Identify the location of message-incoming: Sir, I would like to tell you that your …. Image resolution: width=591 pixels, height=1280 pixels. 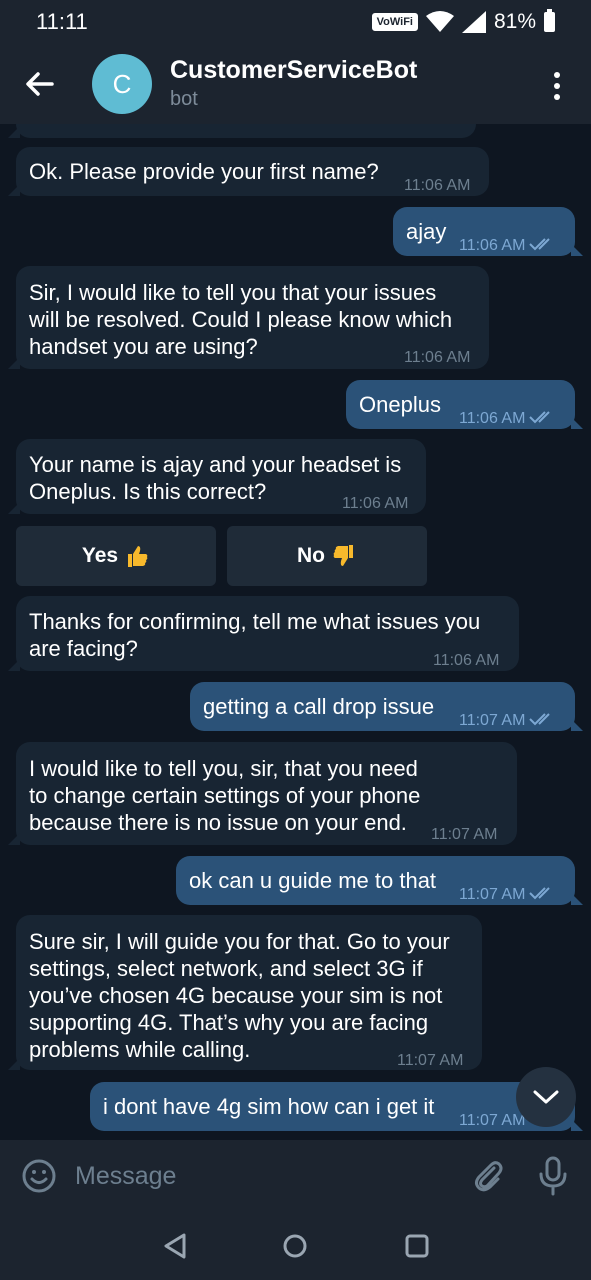
(248, 317).